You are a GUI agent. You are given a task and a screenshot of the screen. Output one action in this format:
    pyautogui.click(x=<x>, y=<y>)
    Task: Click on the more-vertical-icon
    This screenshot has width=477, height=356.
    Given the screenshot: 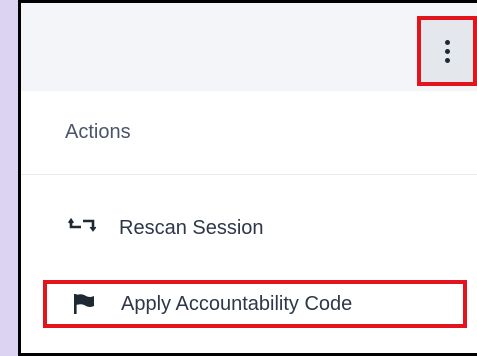 What is the action you would take?
    pyautogui.click(x=447, y=51)
    